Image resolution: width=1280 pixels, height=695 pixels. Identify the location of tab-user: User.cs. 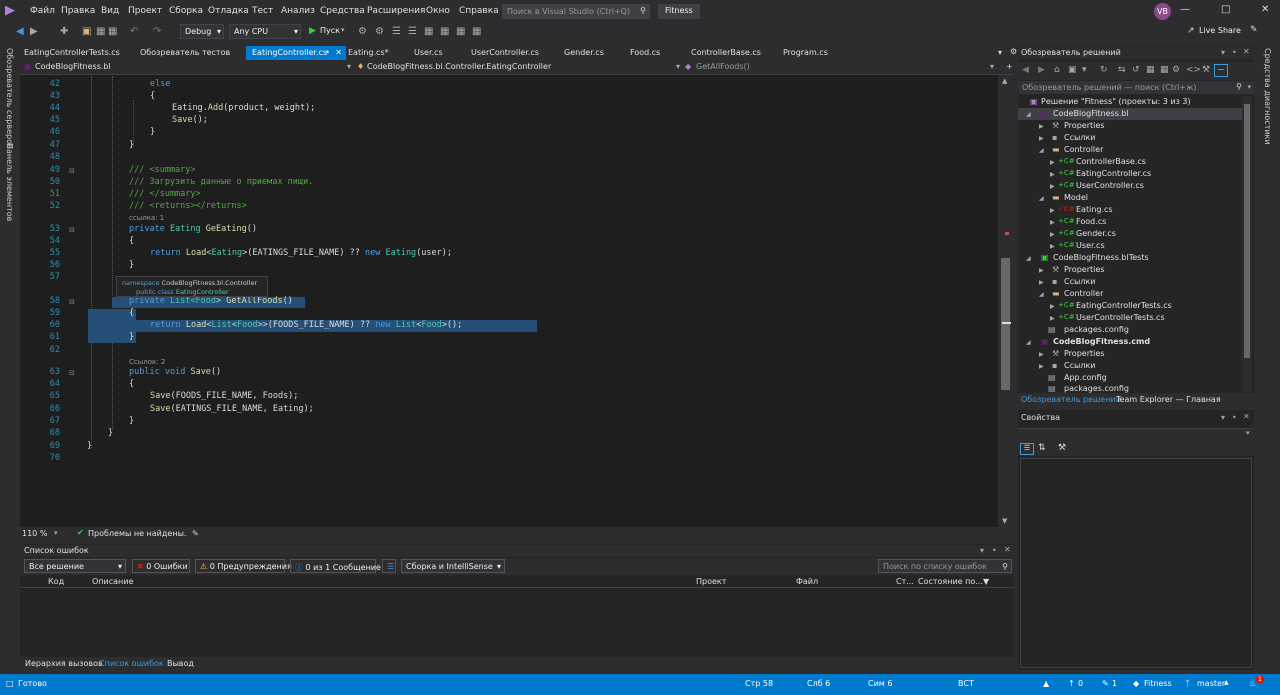
(428, 53).